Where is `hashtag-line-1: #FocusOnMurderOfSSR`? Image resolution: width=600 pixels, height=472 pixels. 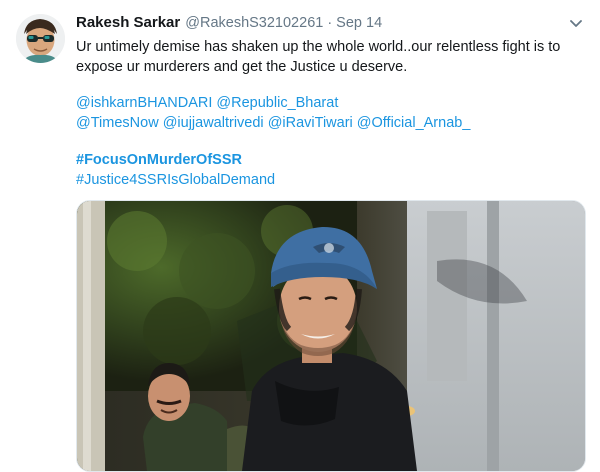 hashtag-line-1: #FocusOnMurderOfSSR is located at coordinates (332, 160).